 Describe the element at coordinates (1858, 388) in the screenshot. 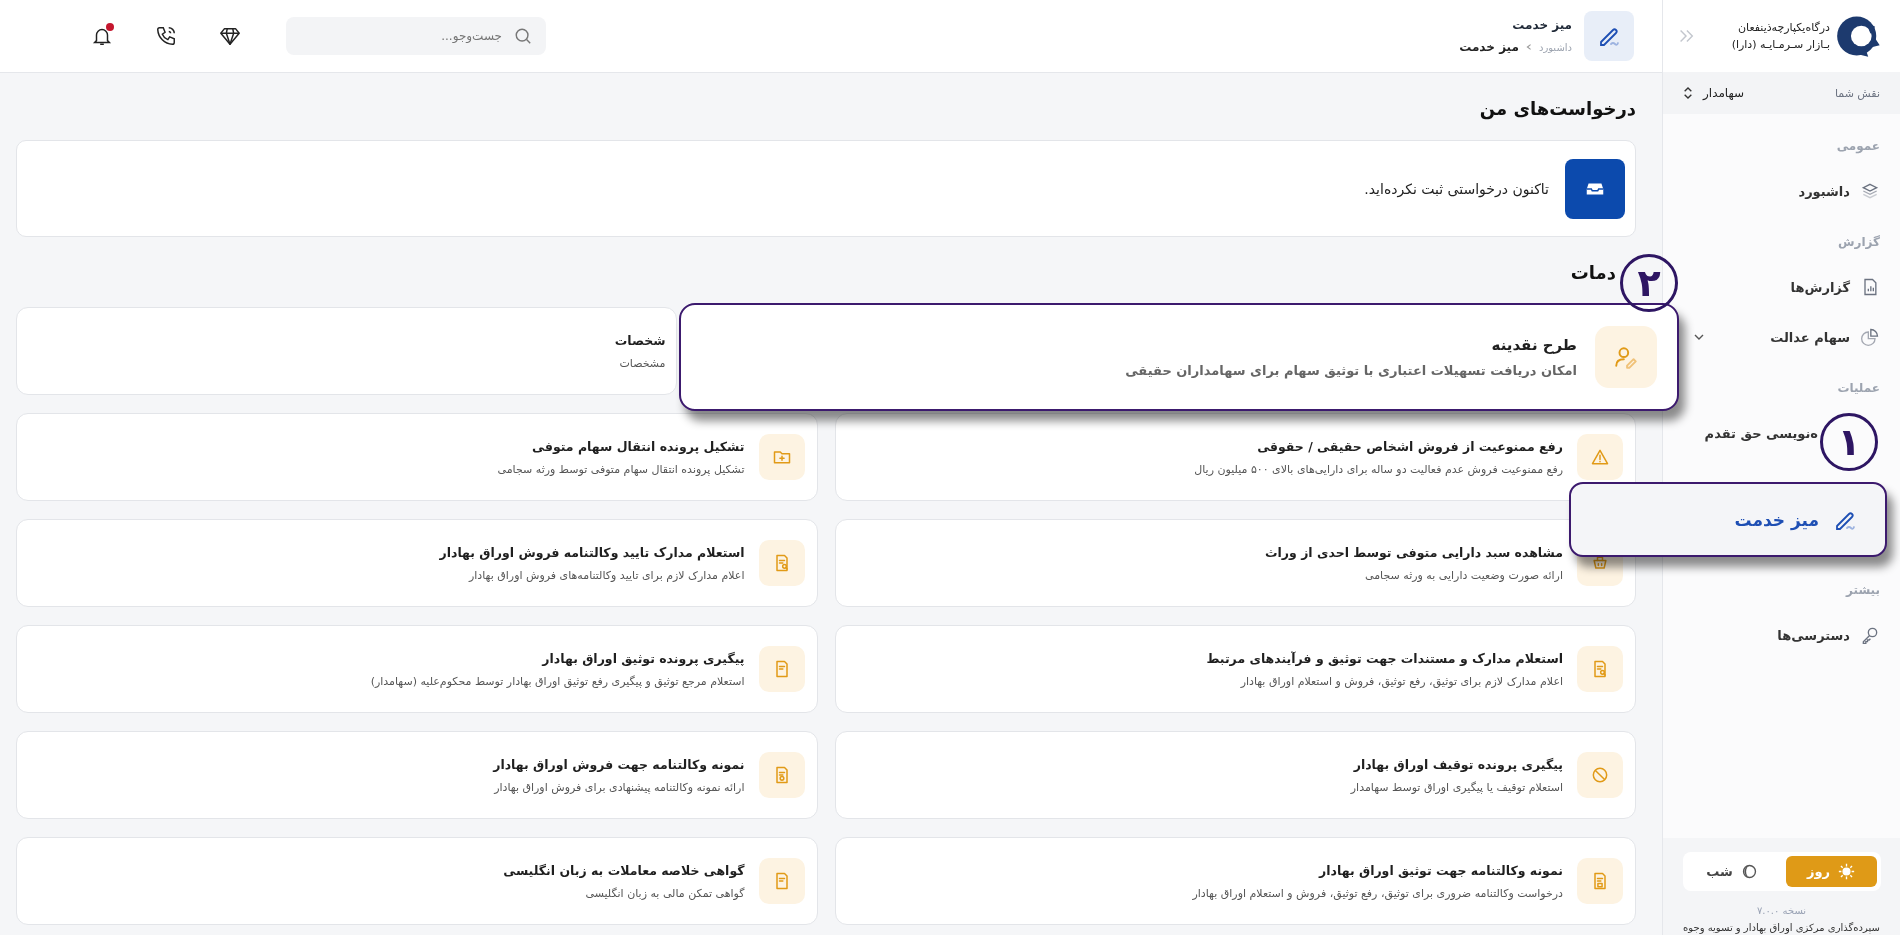

I see `section-label: عملیات` at that location.